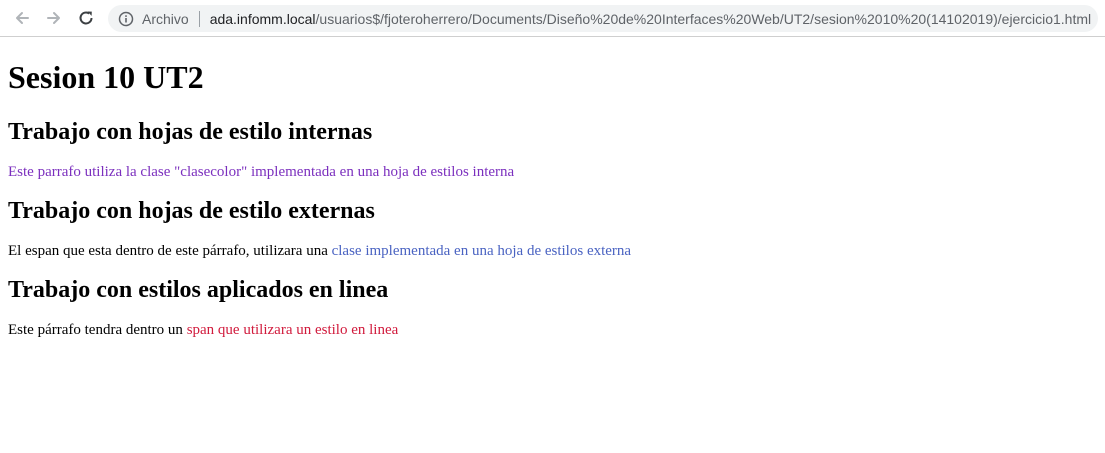 The width and height of the screenshot is (1105, 453). I want to click on heading-internal-styles: Trabajo con hojas de estilo internas, so click(190, 132).